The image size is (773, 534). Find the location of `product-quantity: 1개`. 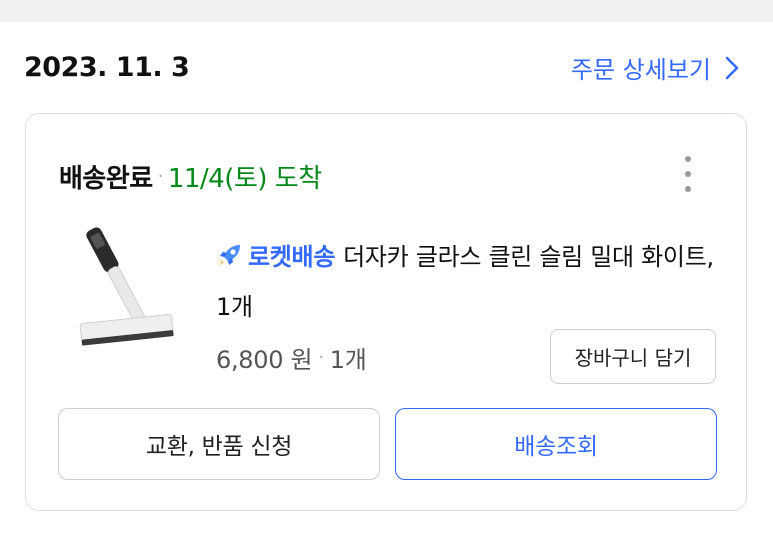

product-quantity: 1개 is located at coordinates (348, 360).